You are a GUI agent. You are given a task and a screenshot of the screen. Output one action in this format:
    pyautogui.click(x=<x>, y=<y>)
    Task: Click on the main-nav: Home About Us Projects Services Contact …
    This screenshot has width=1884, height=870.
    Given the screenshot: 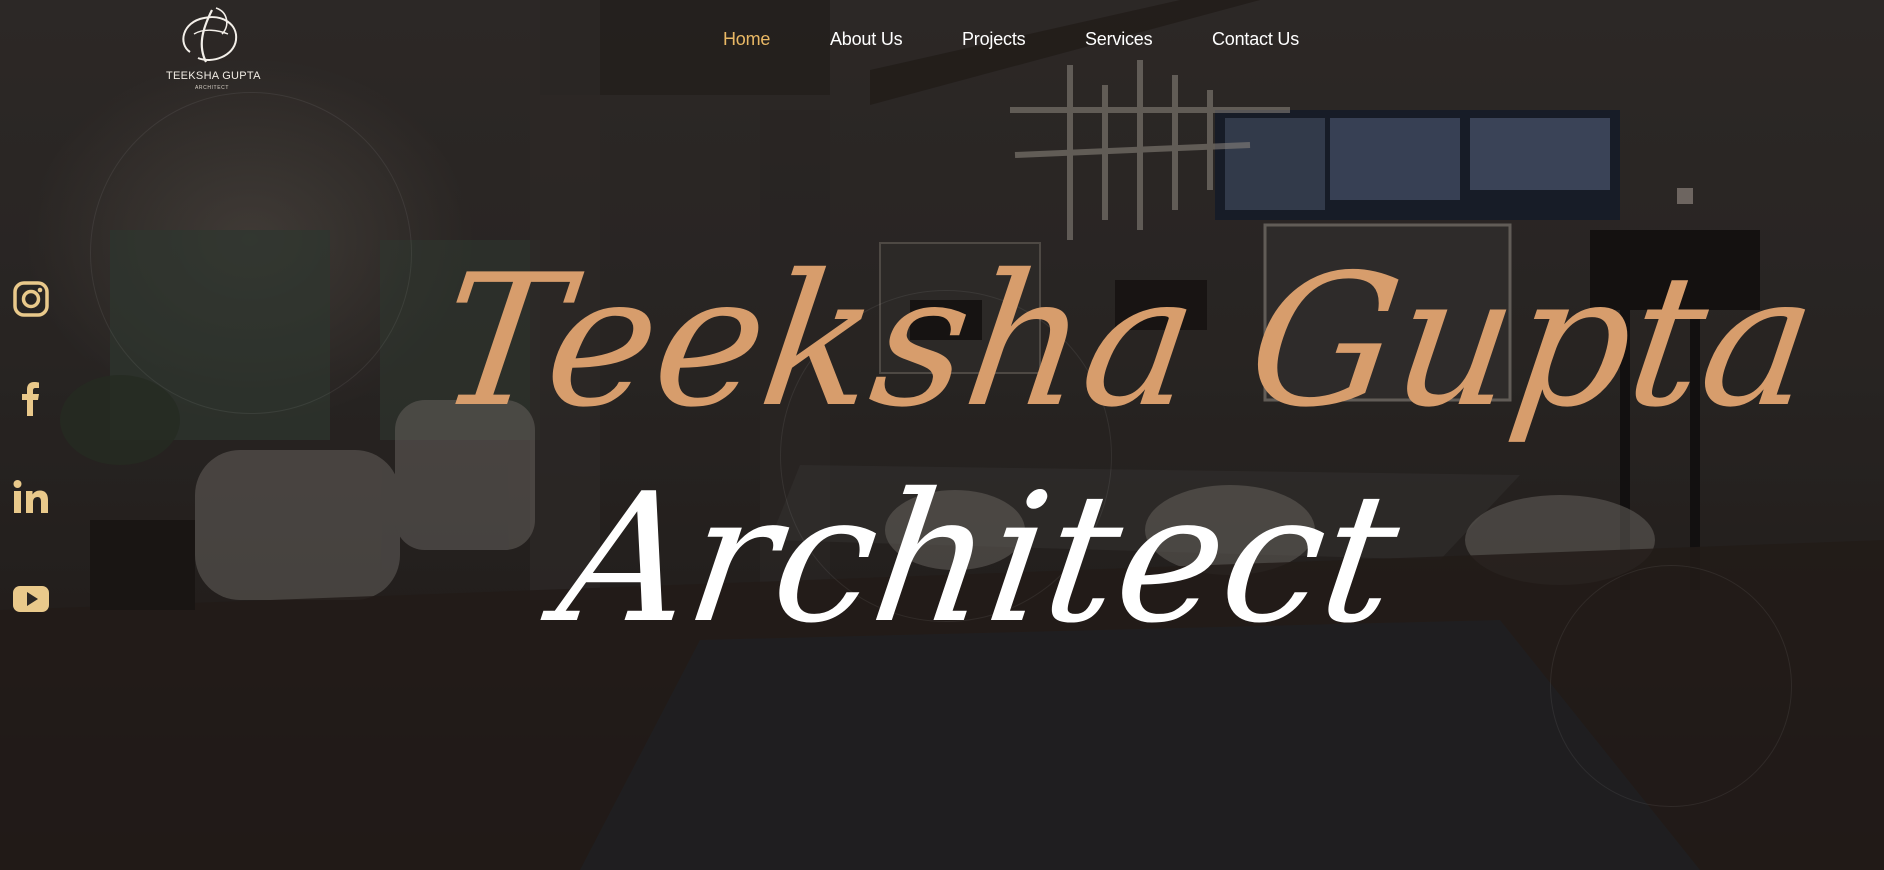 What is the action you would take?
    pyautogui.click(x=942, y=41)
    